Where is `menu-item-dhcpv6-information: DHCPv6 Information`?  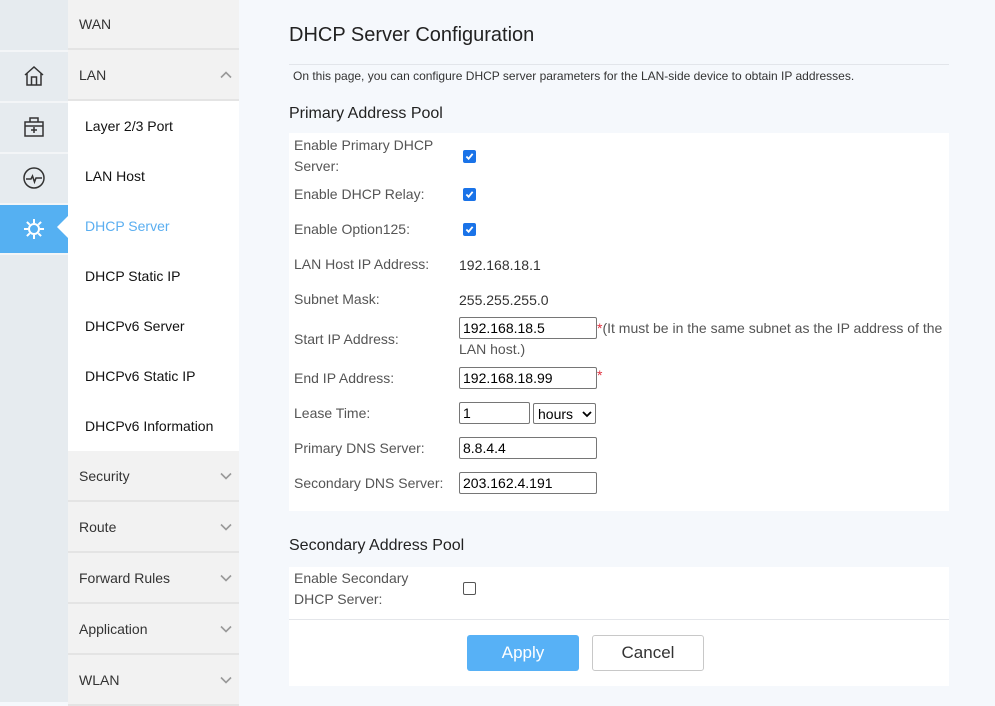
menu-item-dhcpv6-information: DHCPv6 Information is located at coordinates (153, 426).